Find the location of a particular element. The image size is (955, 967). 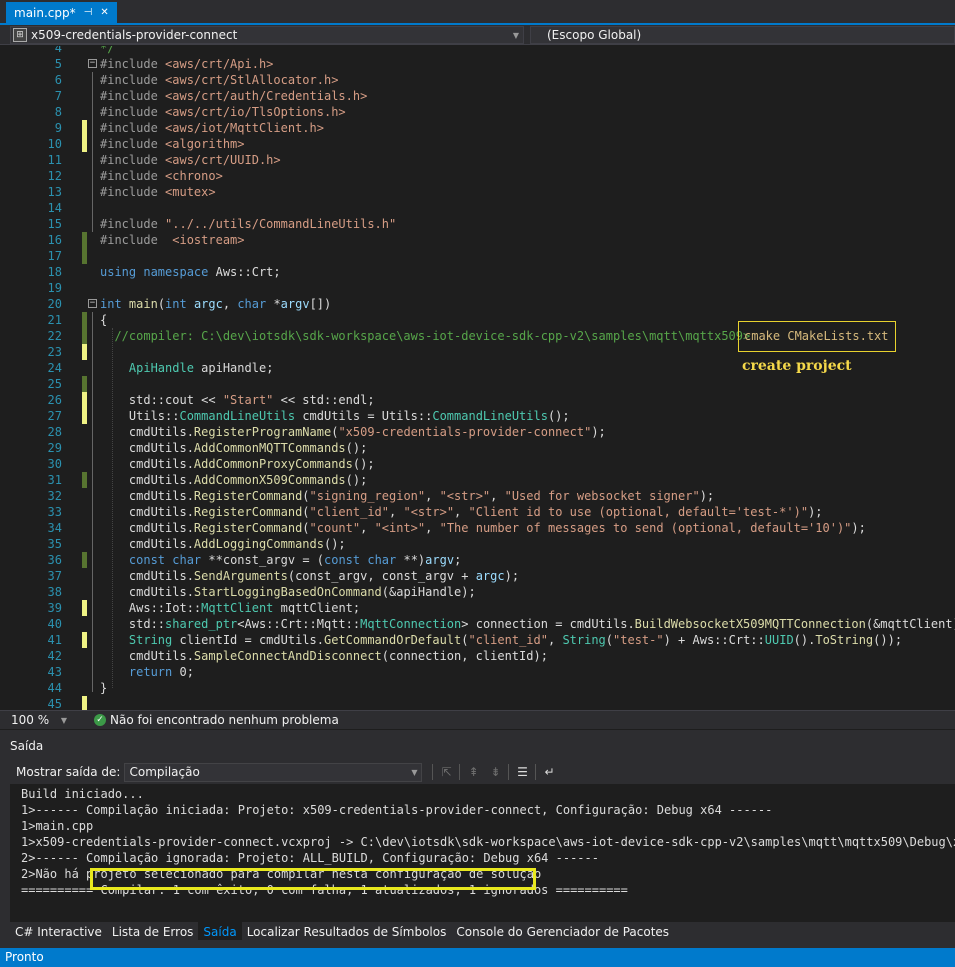

code-token: * is located at coordinates (277, 304).